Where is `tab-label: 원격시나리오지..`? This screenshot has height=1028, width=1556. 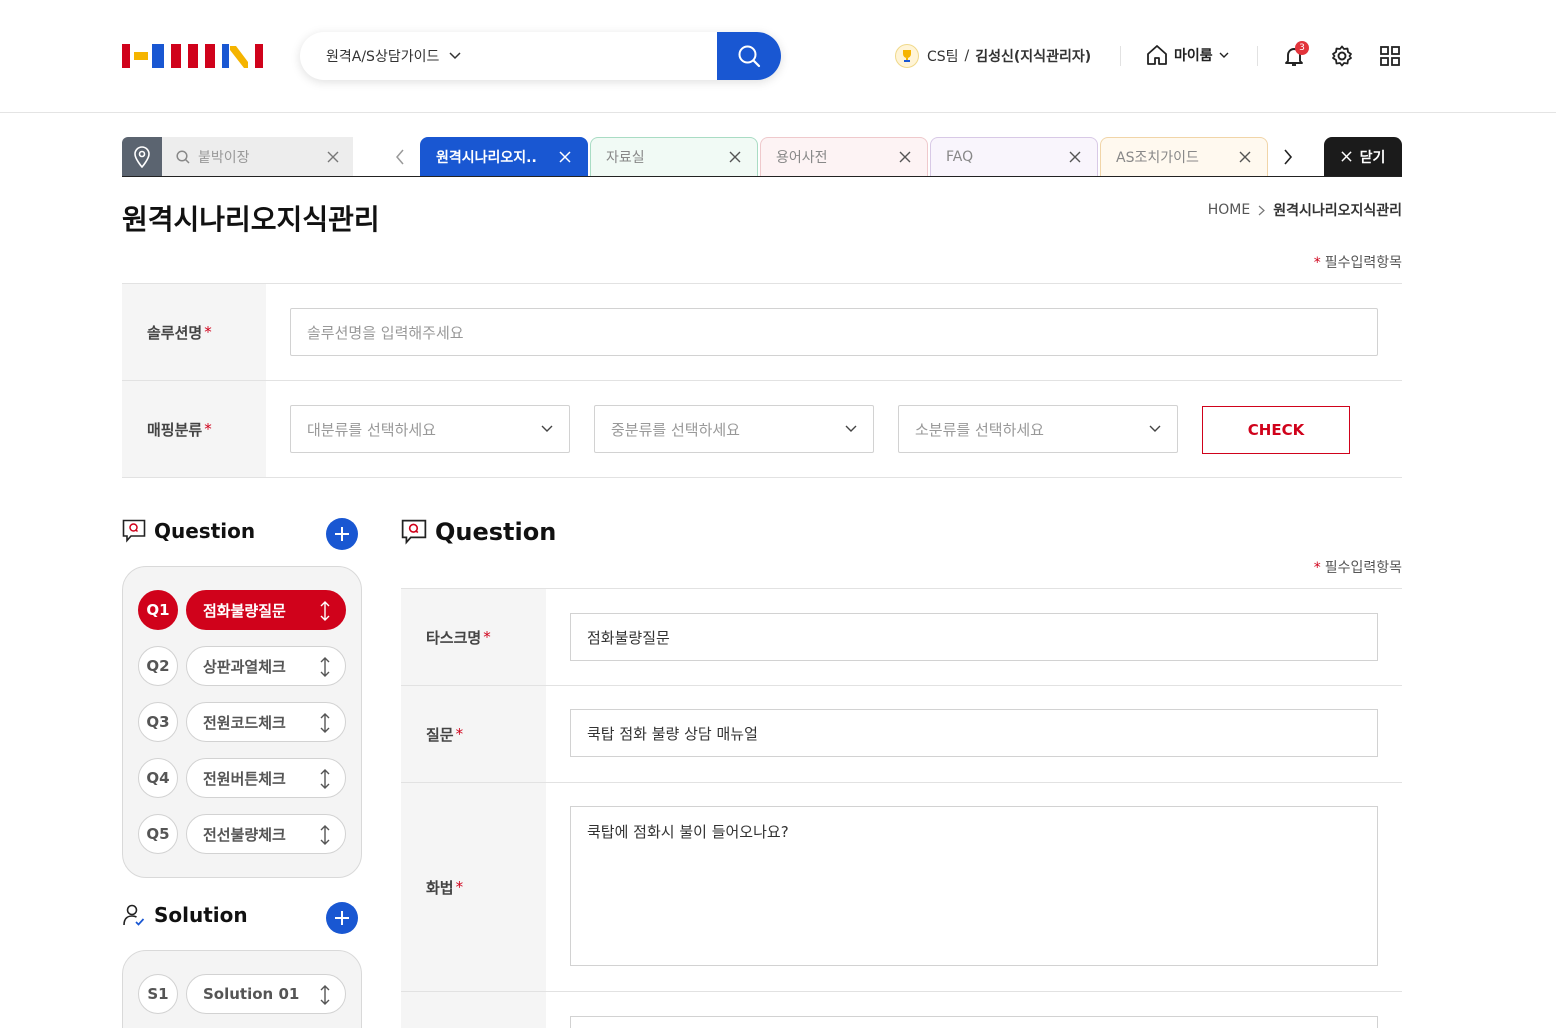
tab-label: 원격시나리오지.. is located at coordinates (486, 158).